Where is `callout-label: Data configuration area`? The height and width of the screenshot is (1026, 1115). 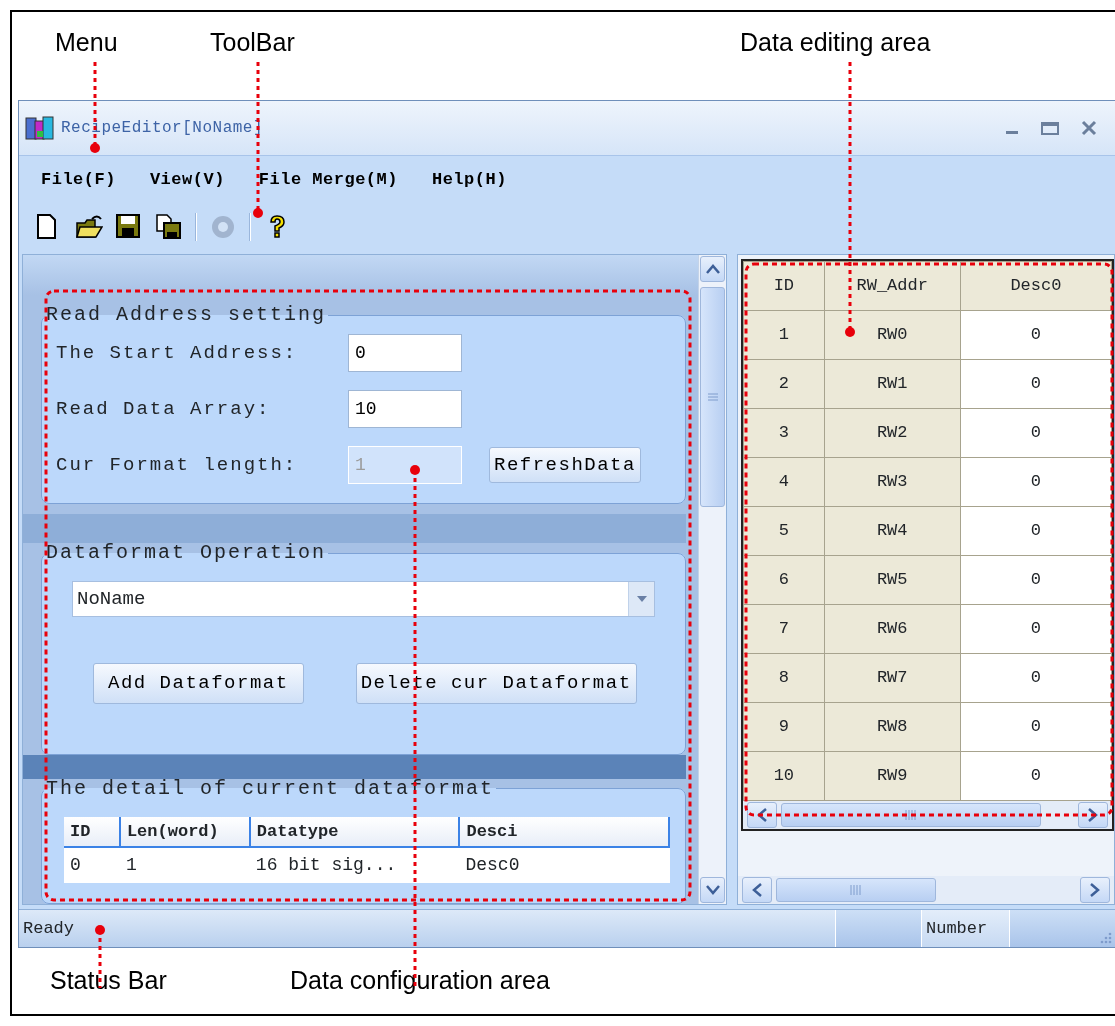
callout-label: Data configuration area is located at coordinates (420, 980).